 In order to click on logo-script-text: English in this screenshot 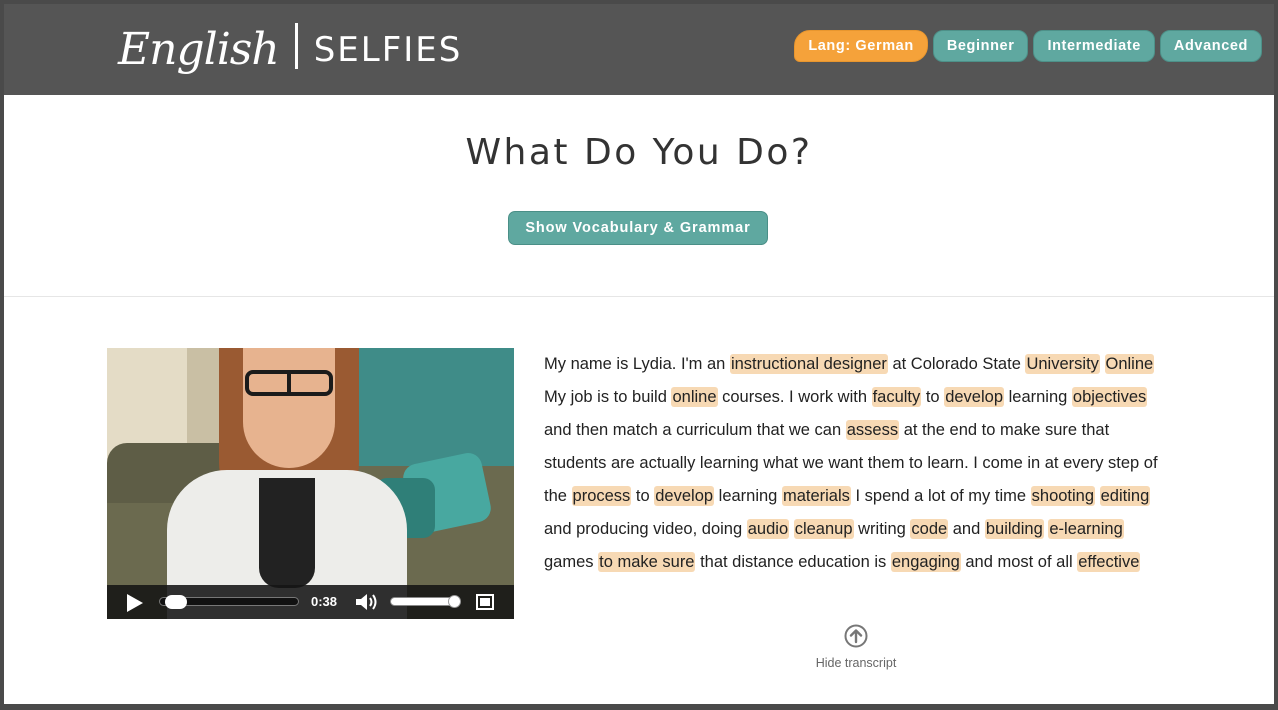, I will do `click(199, 49)`.